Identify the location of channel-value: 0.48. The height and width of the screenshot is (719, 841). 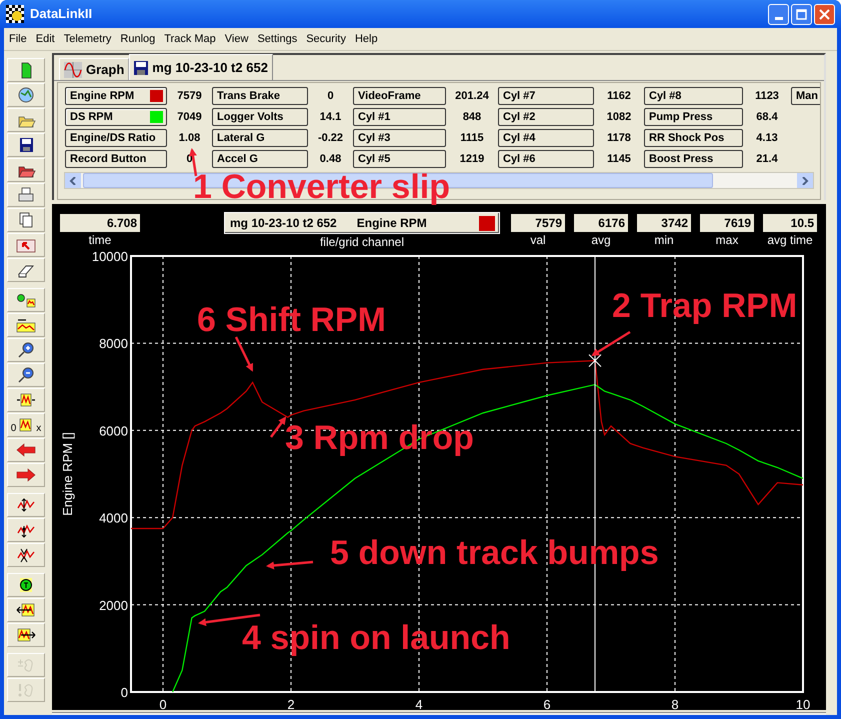
(331, 159).